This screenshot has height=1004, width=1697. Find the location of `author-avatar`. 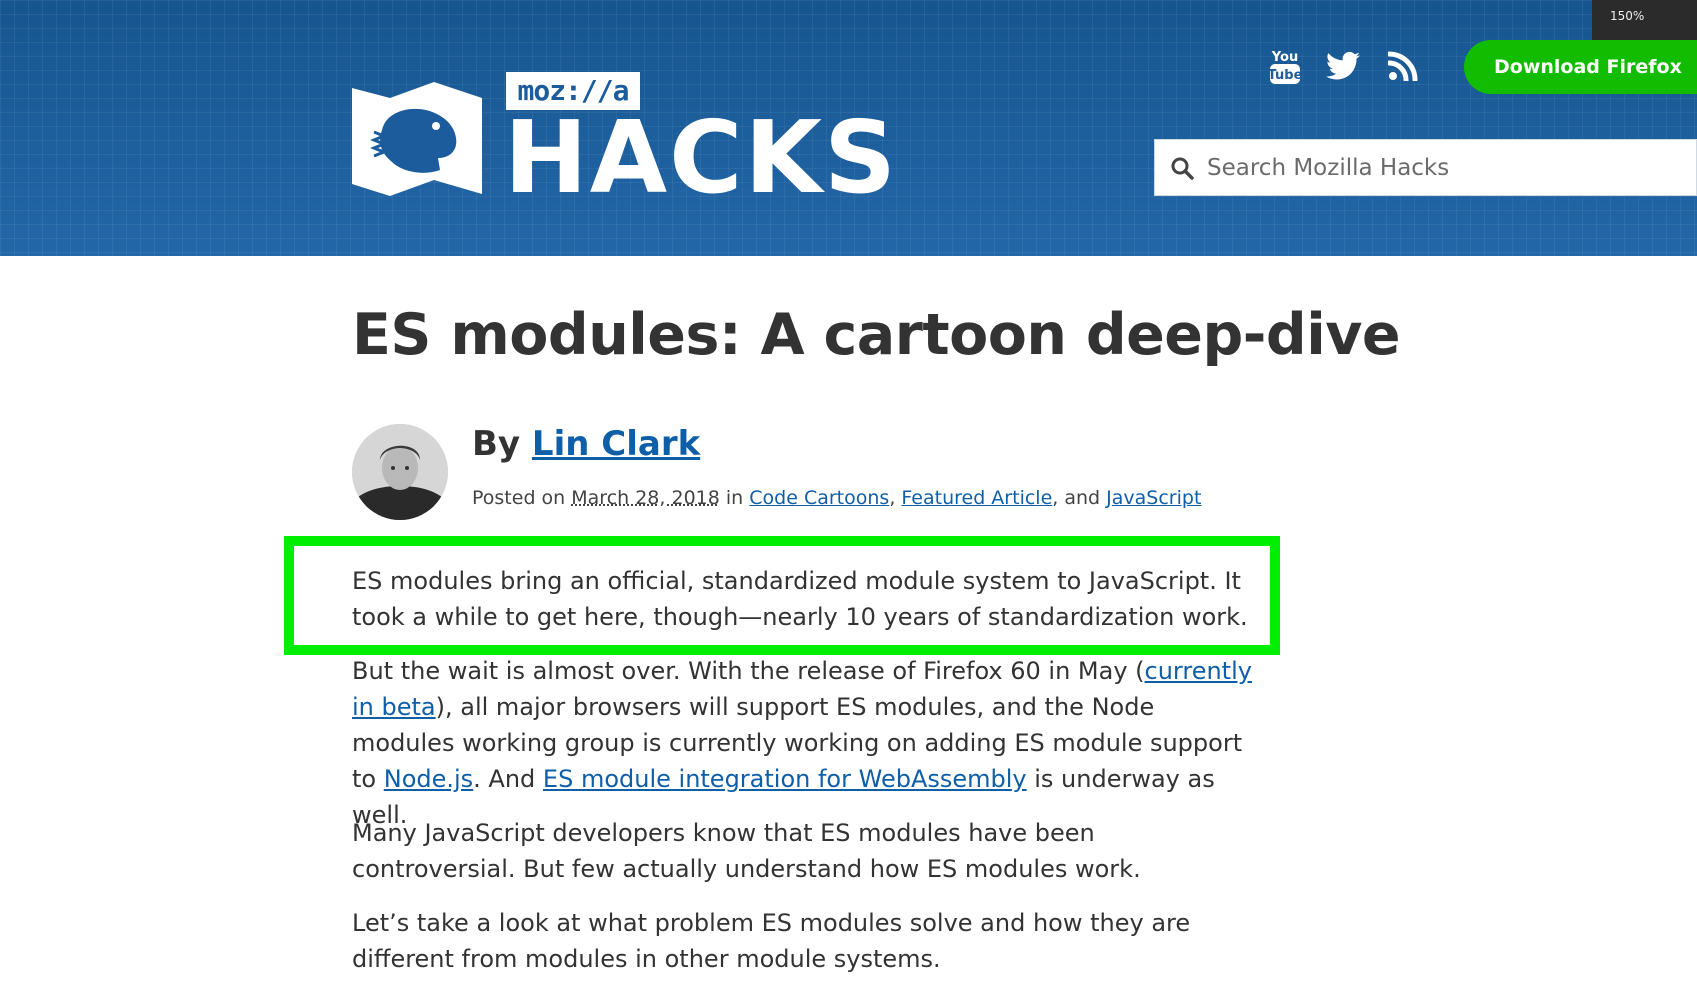

author-avatar is located at coordinates (400, 472).